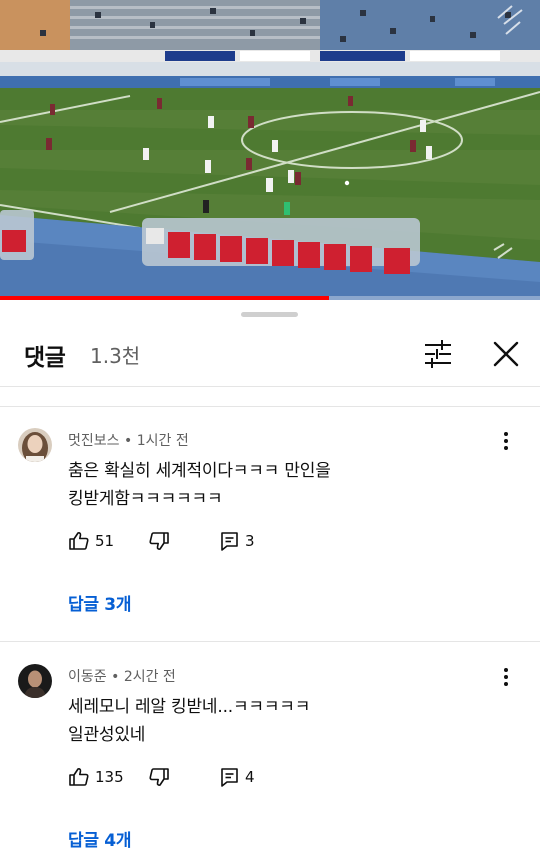 The image size is (540, 860). I want to click on comments-header: 댓글 1.3천, so click(270, 354).